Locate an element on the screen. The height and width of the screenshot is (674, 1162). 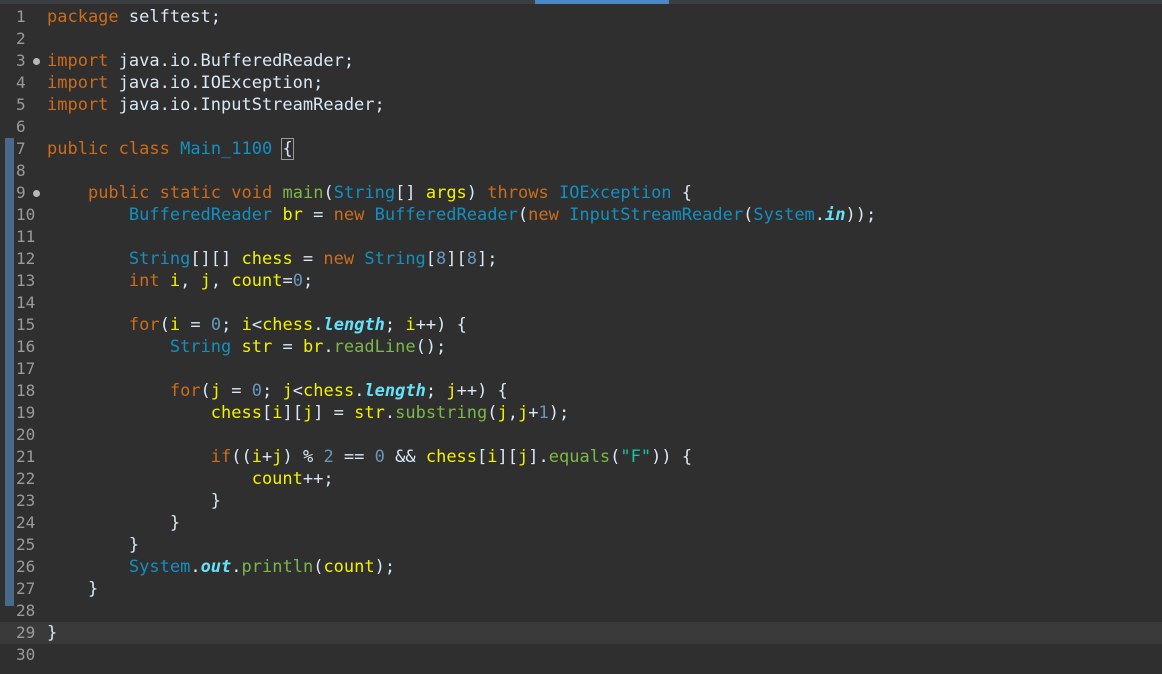
code-line: 1 package selftest; is located at coordinates (581, 17).